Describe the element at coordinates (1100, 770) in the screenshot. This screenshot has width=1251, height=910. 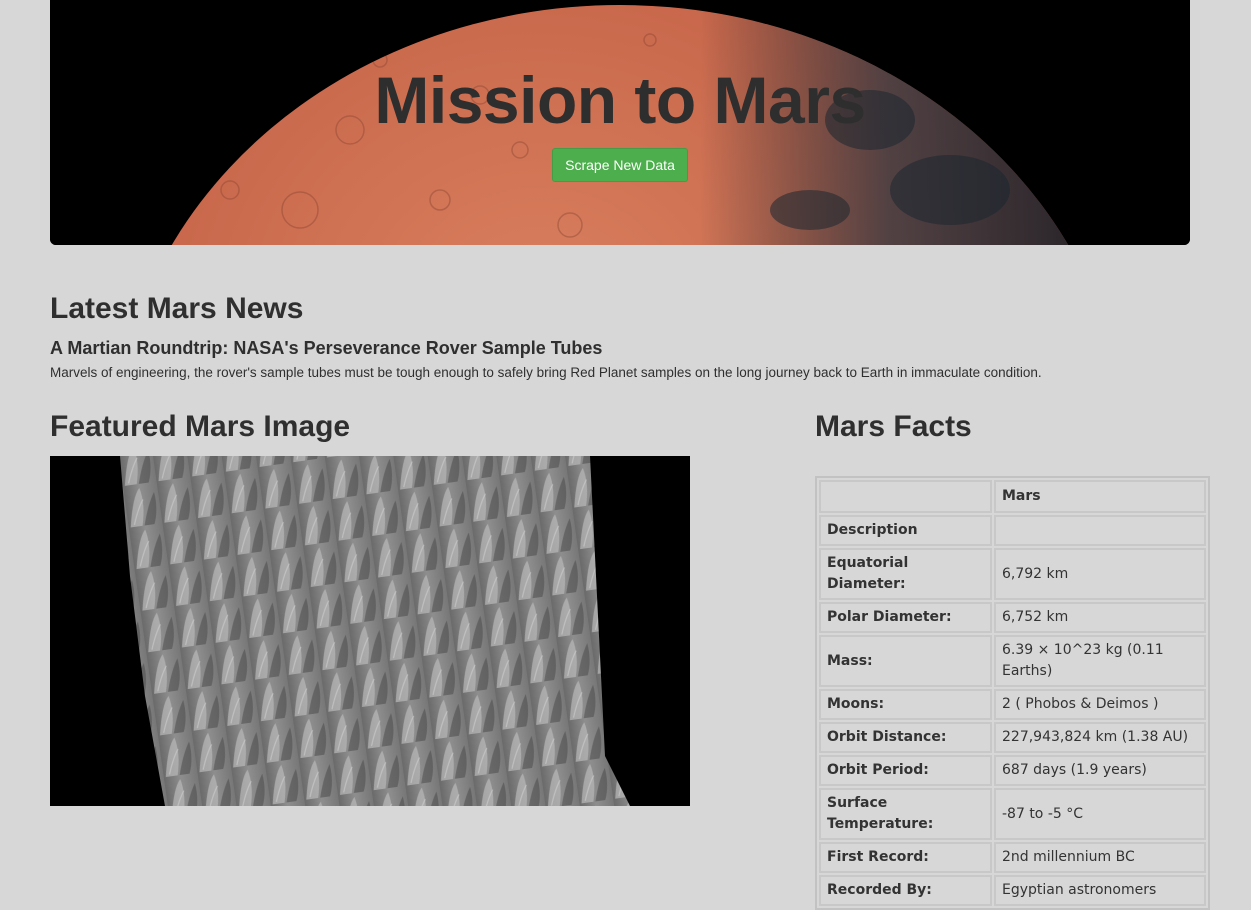
I see `fact-value: 687 days (1.9 years)` at that location.